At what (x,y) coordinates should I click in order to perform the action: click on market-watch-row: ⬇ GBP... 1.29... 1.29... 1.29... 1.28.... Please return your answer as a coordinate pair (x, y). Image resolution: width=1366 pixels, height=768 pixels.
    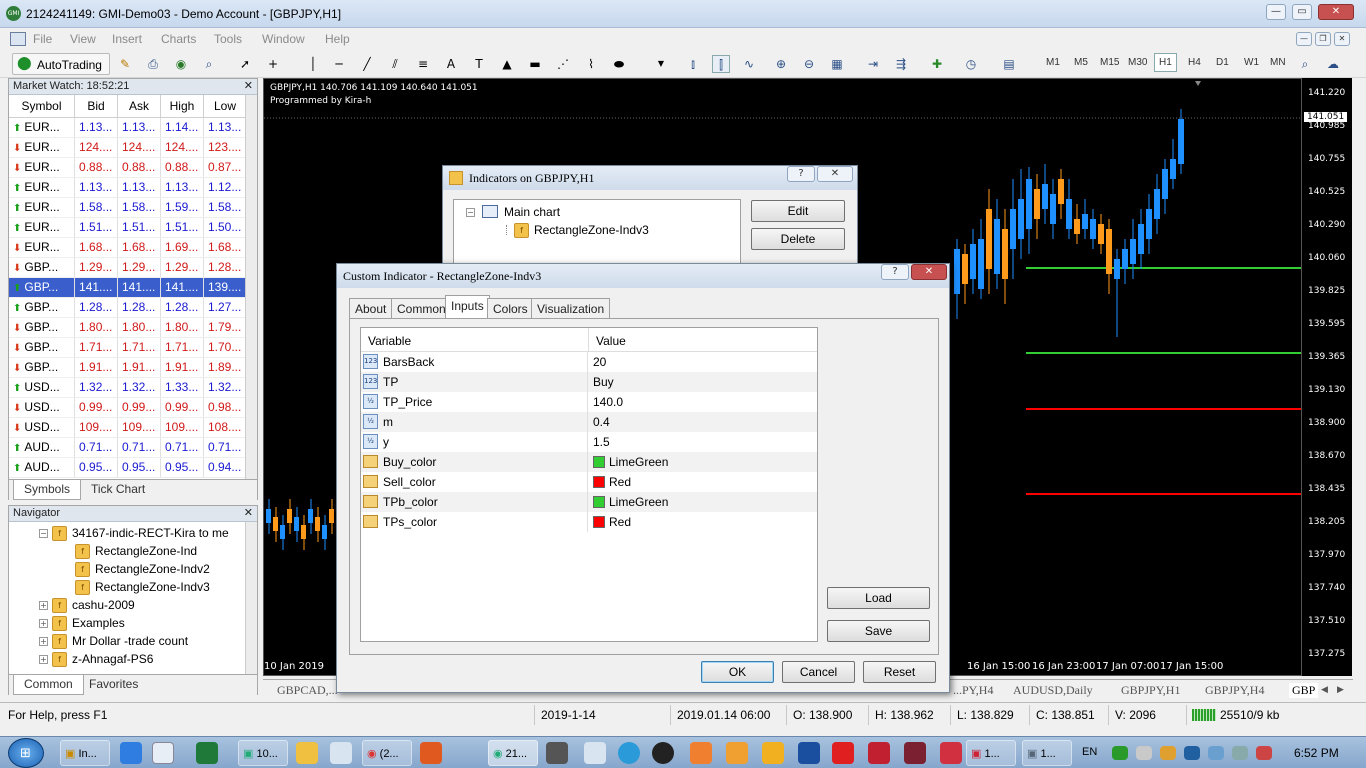
    Looking at the image, I should click on (128, 267).